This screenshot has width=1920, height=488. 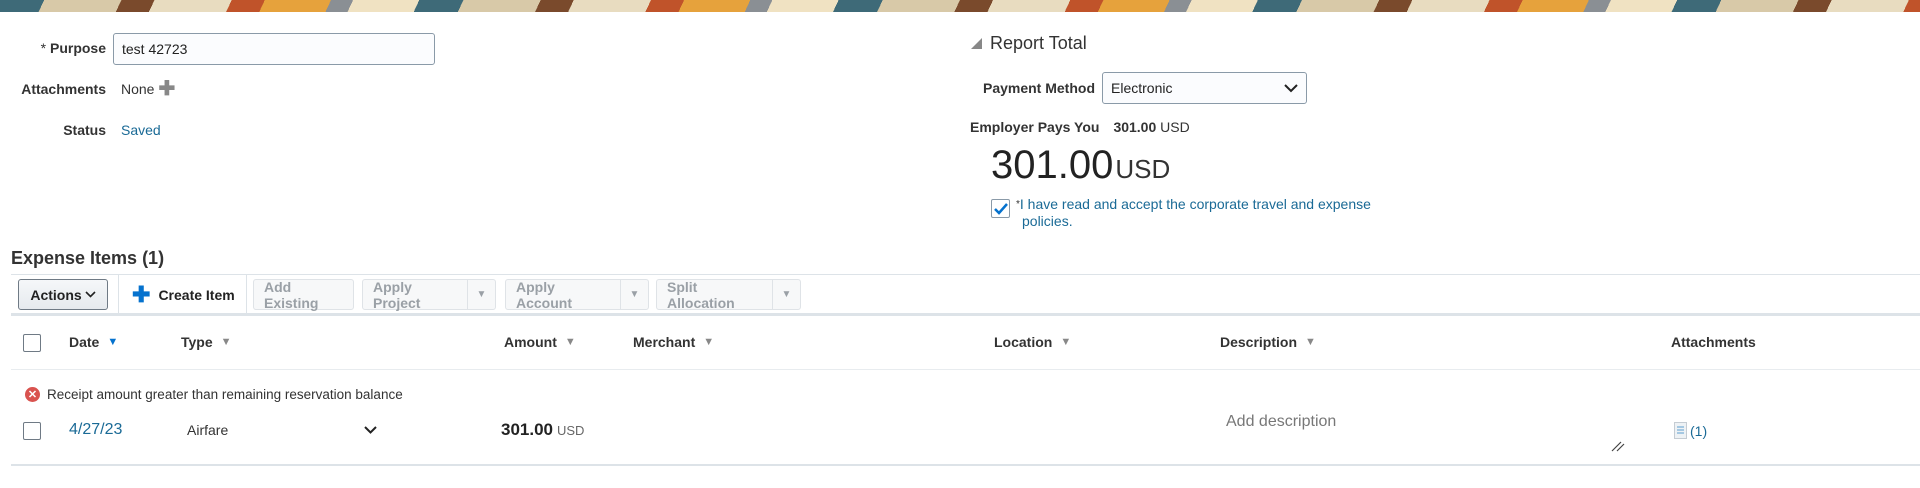 What do you see at coordinates (95, 430) in the screenshot?
I see `row-date-link: 4/27/23` at bounding box center [95, 430].